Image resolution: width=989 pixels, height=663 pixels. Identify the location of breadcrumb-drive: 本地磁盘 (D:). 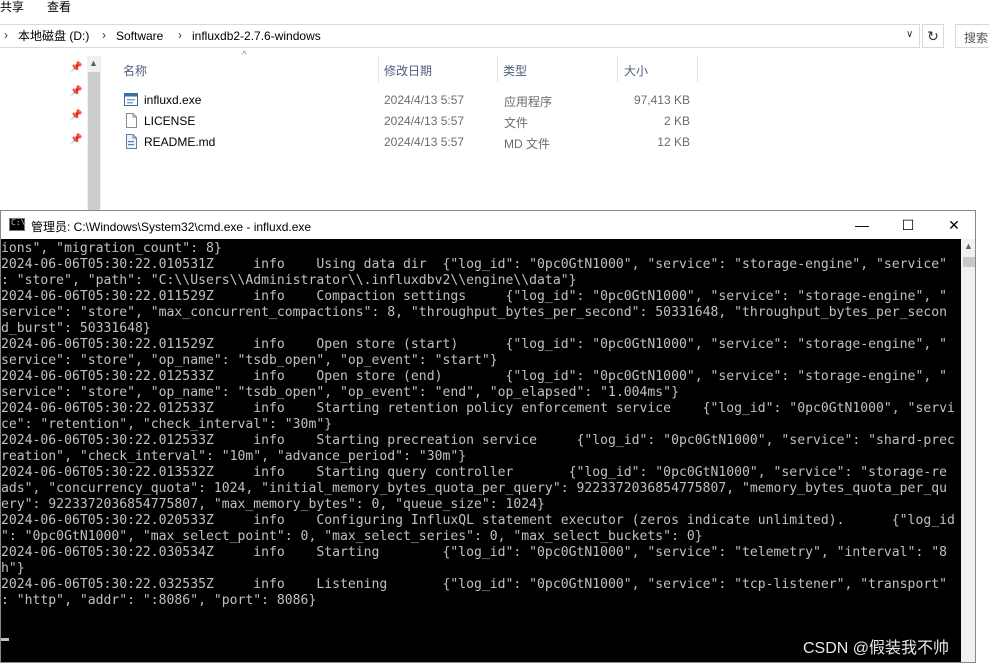
(53, 36).